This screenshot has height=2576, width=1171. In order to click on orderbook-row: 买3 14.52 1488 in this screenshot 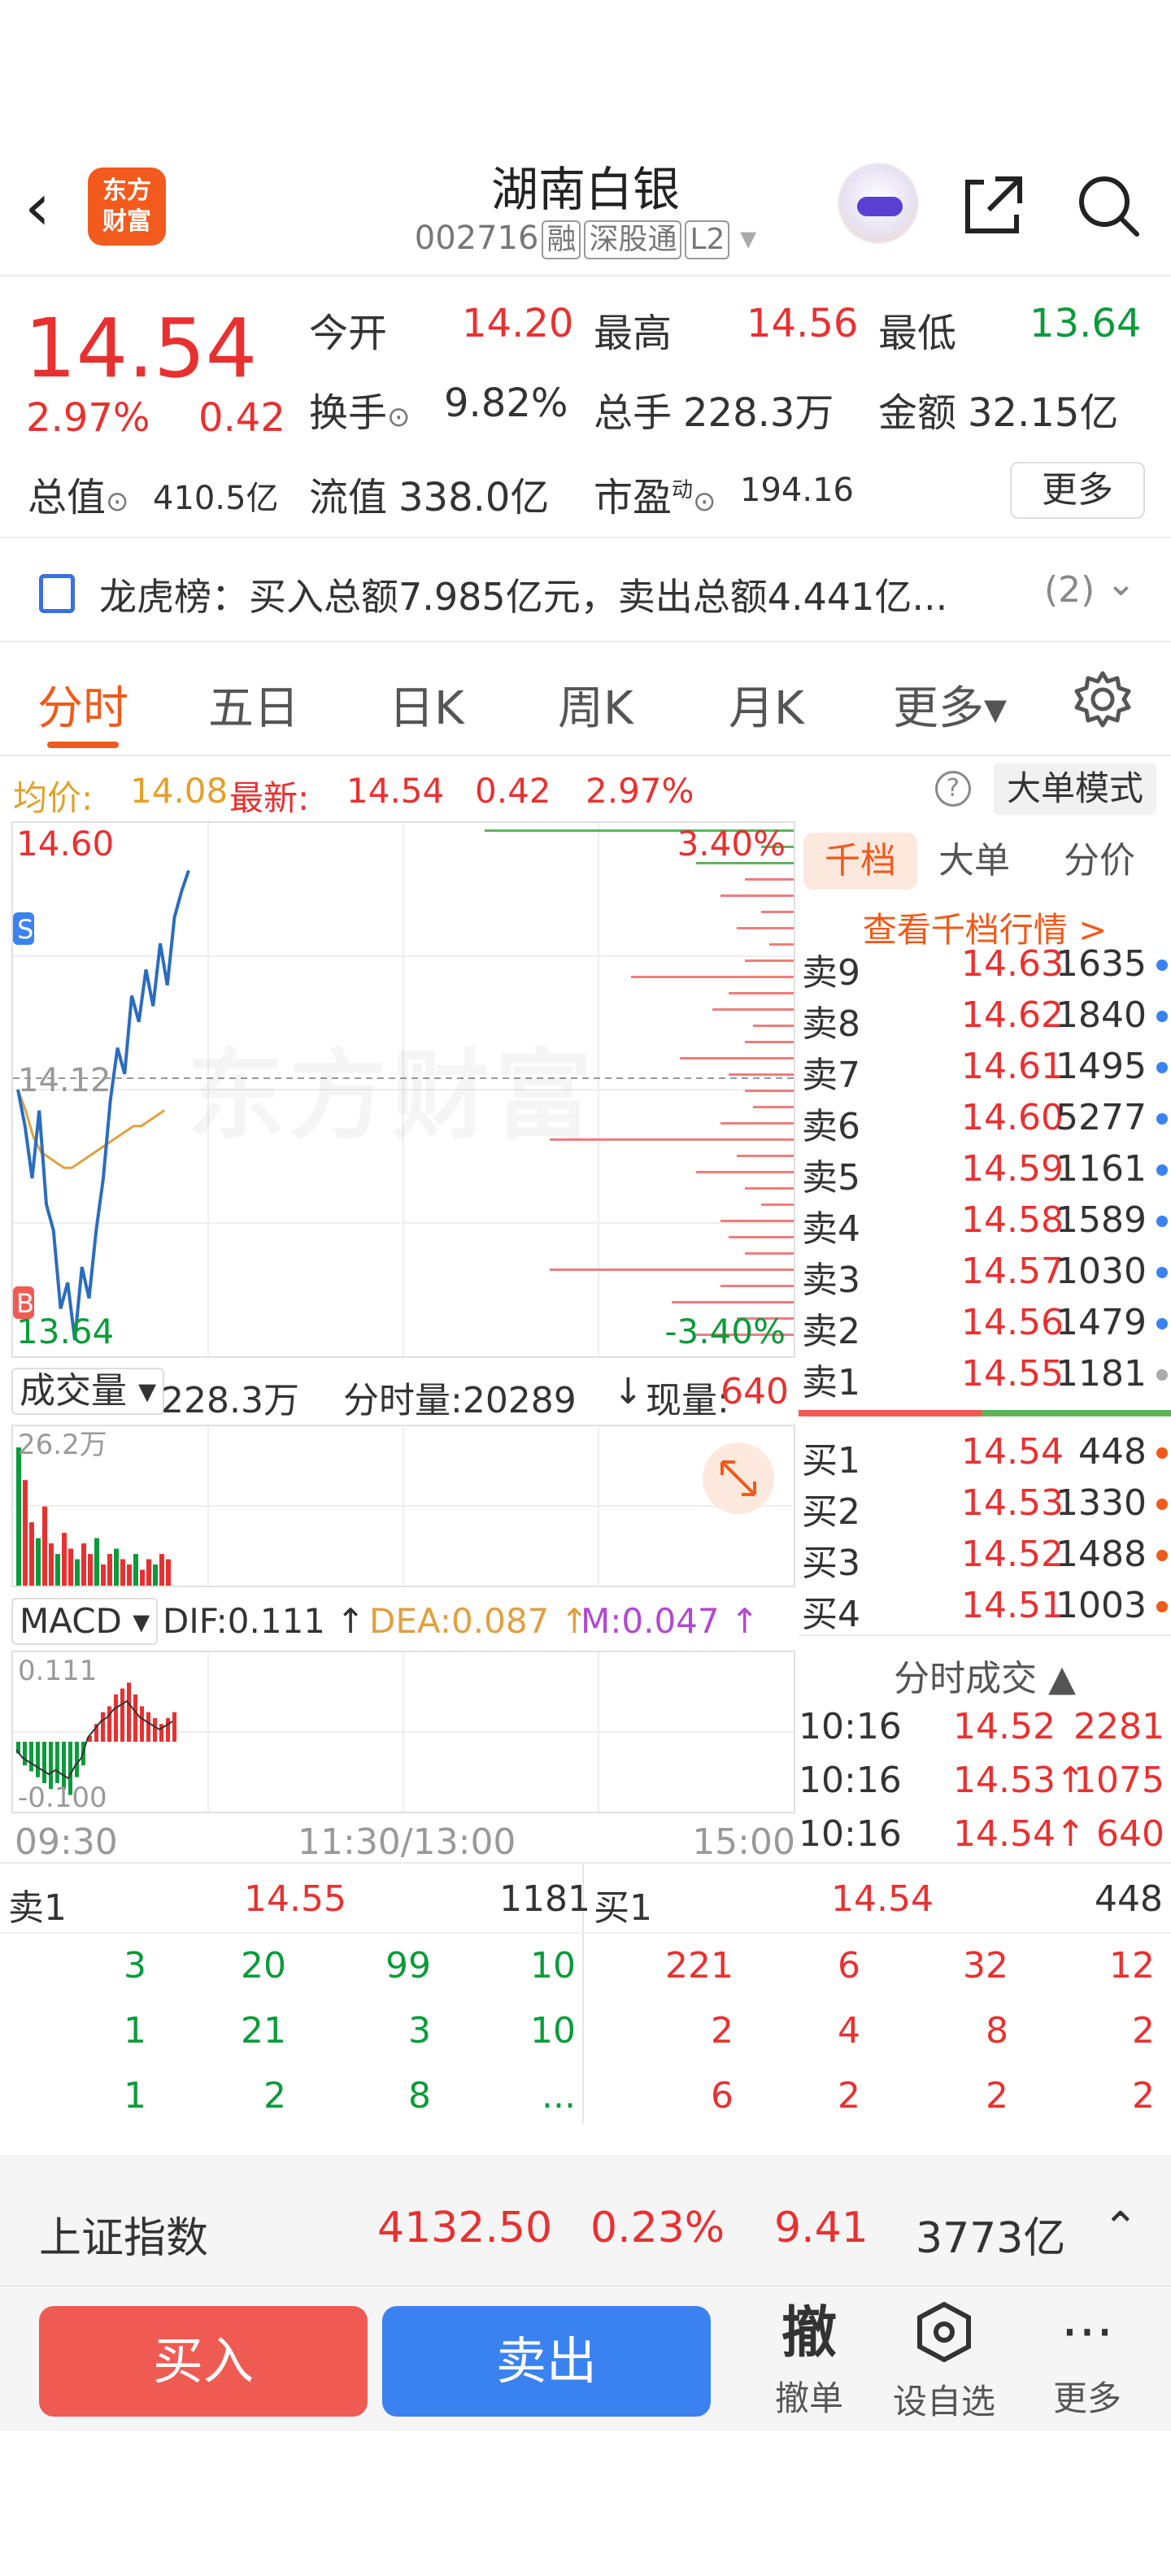, I will do `click(985, 1559)`.